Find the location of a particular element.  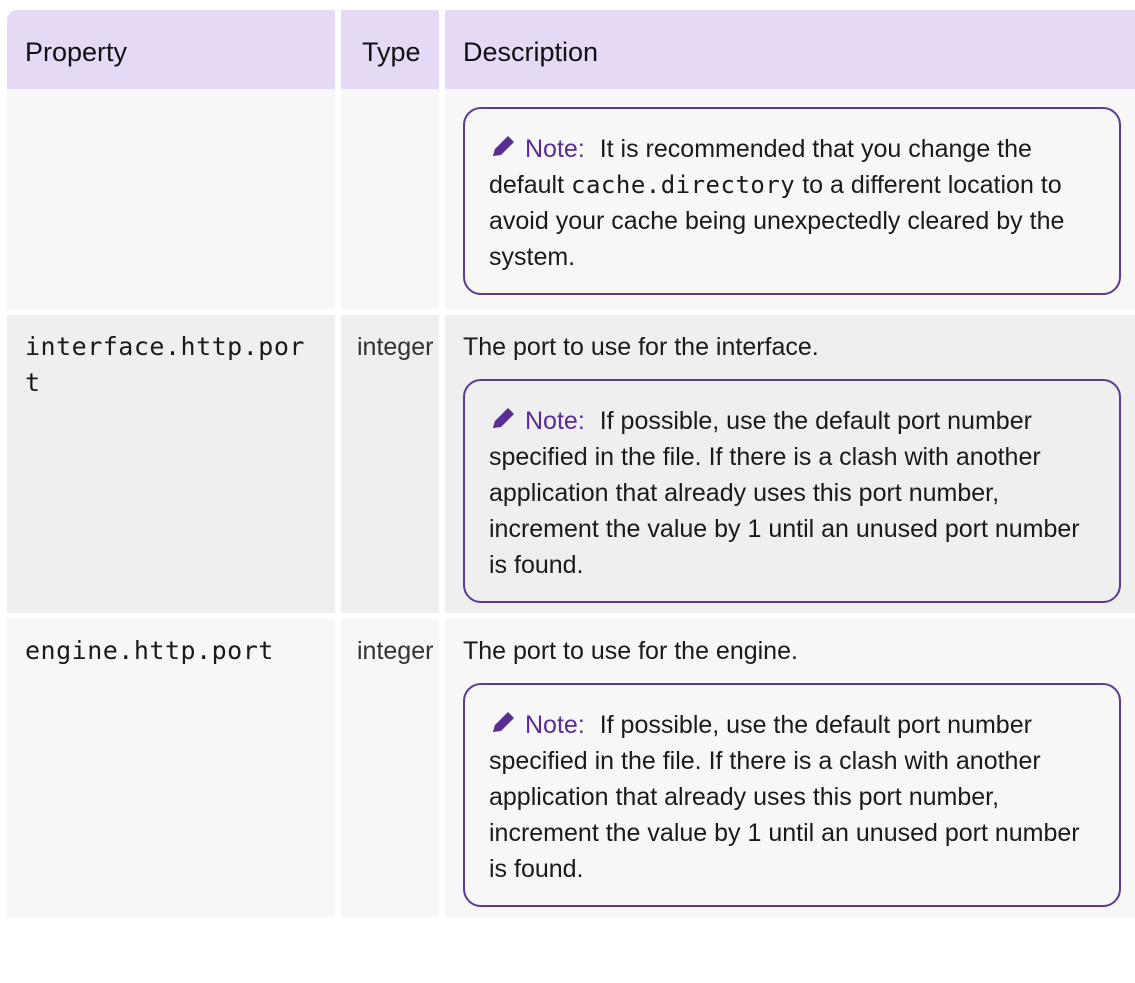

property-cell: interface.http.port is located at coordinates (171, 461).